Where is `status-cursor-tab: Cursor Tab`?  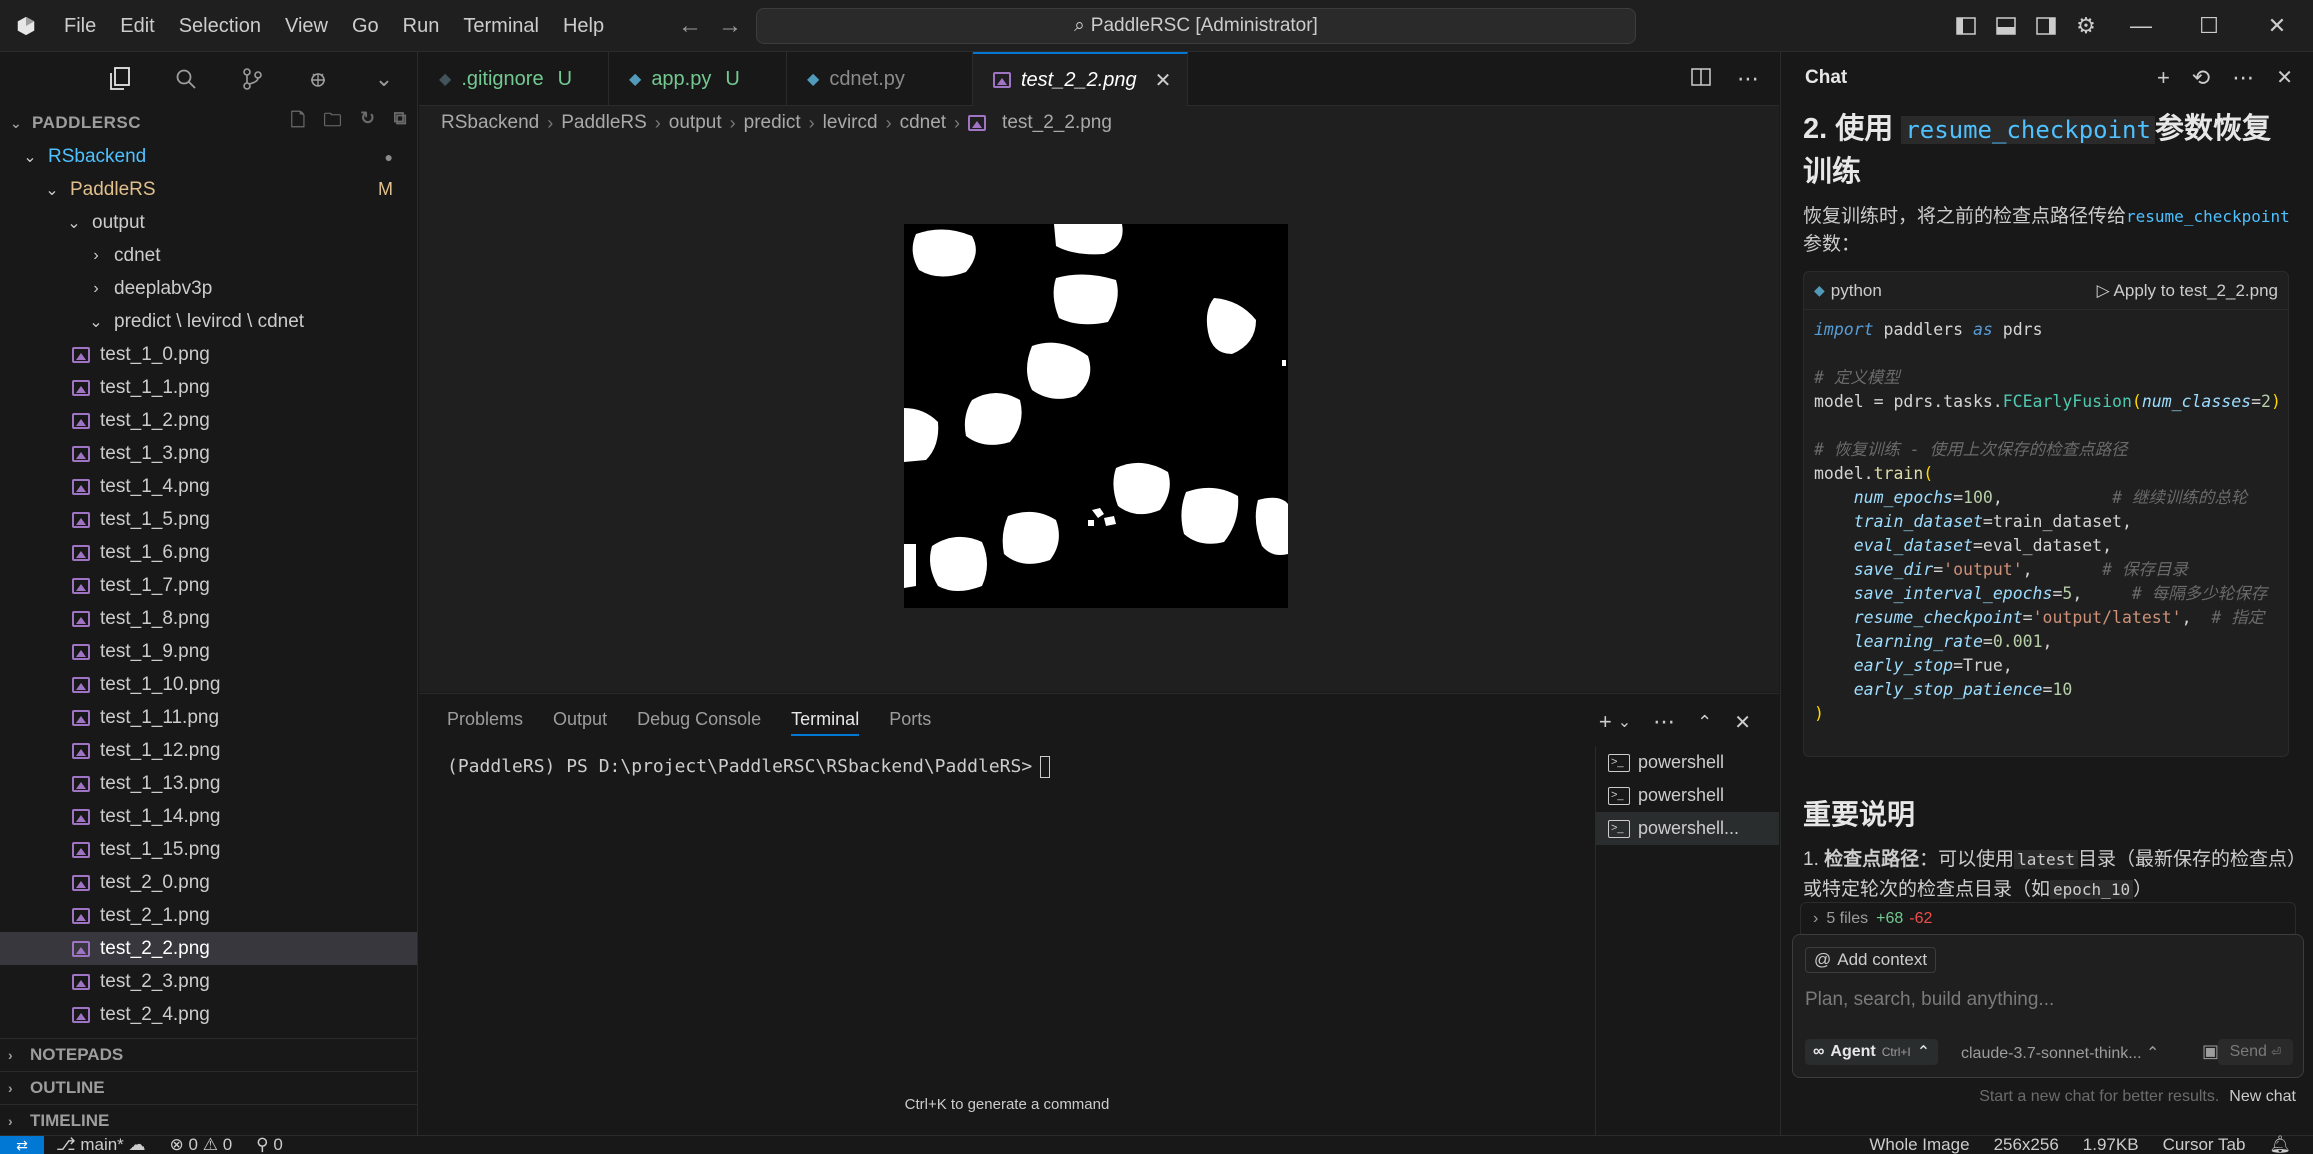 status-cursor-tab: Cursor Tab is located at coordinates (2204, 1144).